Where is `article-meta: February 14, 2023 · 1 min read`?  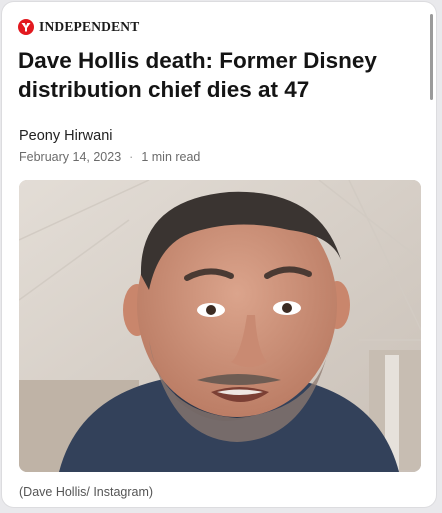
article-meta: February 14, 2023 · 1 min read is located at coordinates (109, 157).